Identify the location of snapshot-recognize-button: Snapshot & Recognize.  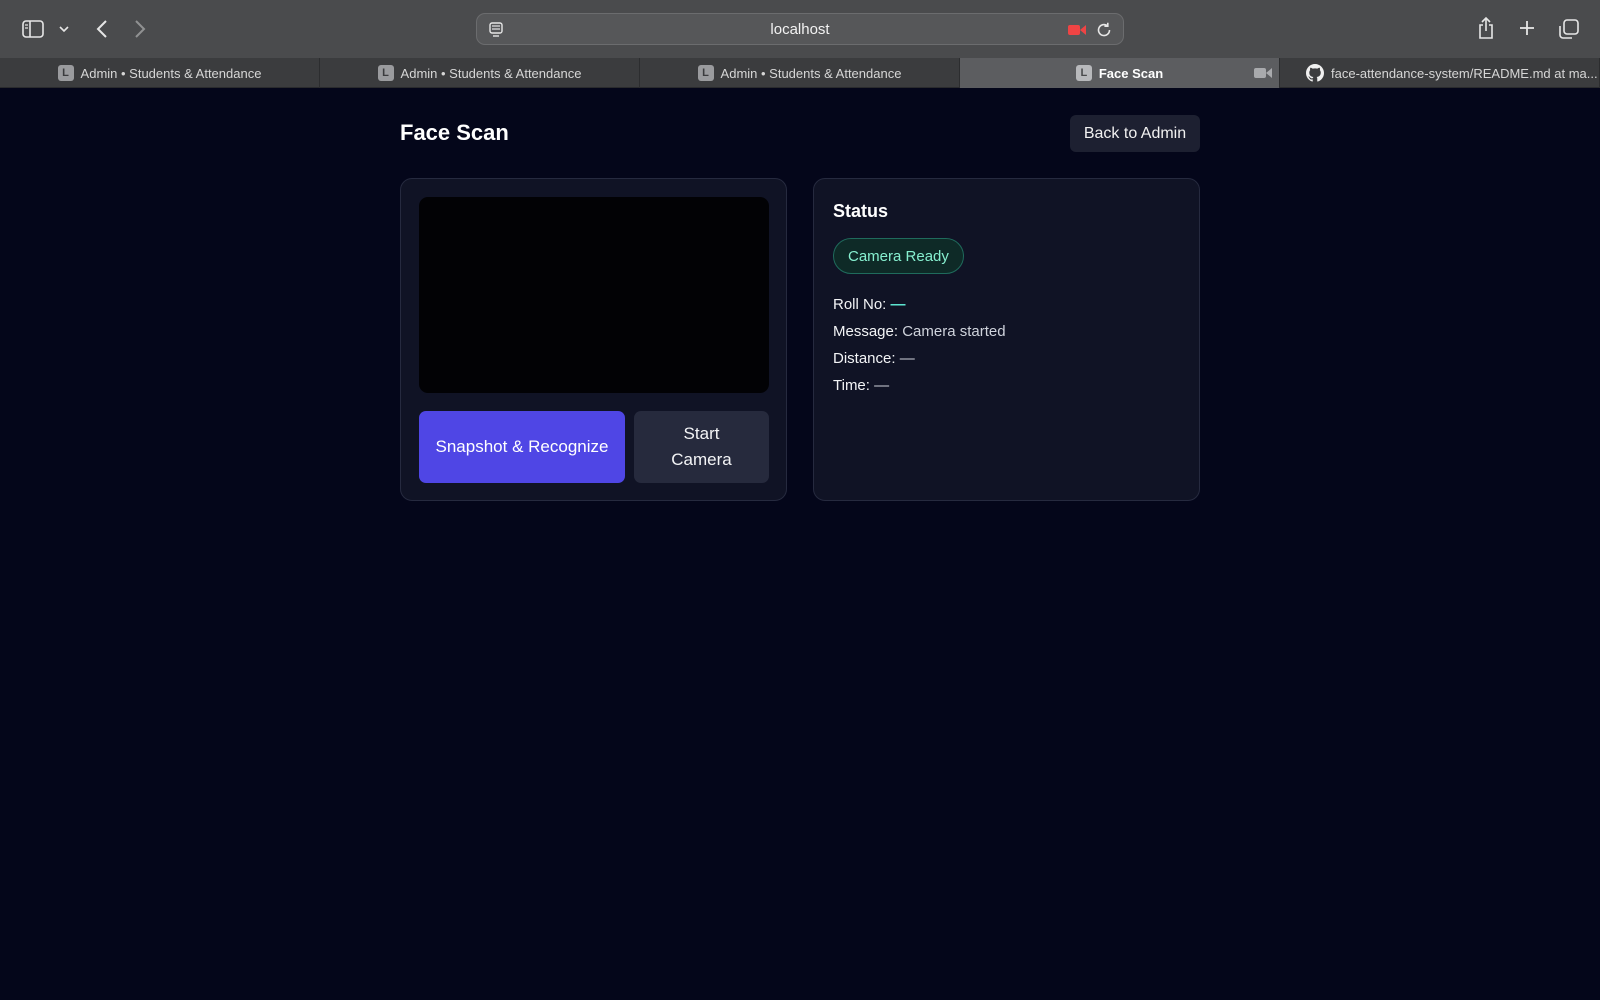
(522, 447).